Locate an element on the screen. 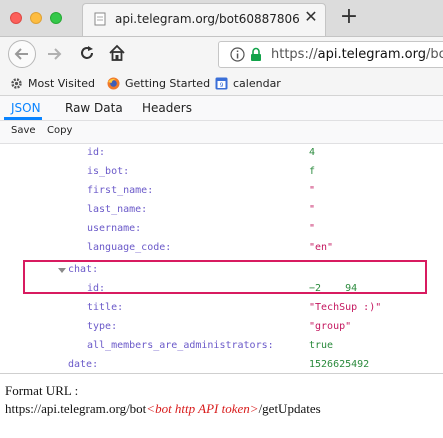  tab-telegram-api: api.telegram.org/bot608878065:AAE ✕ is located at coordinates (204, 19).